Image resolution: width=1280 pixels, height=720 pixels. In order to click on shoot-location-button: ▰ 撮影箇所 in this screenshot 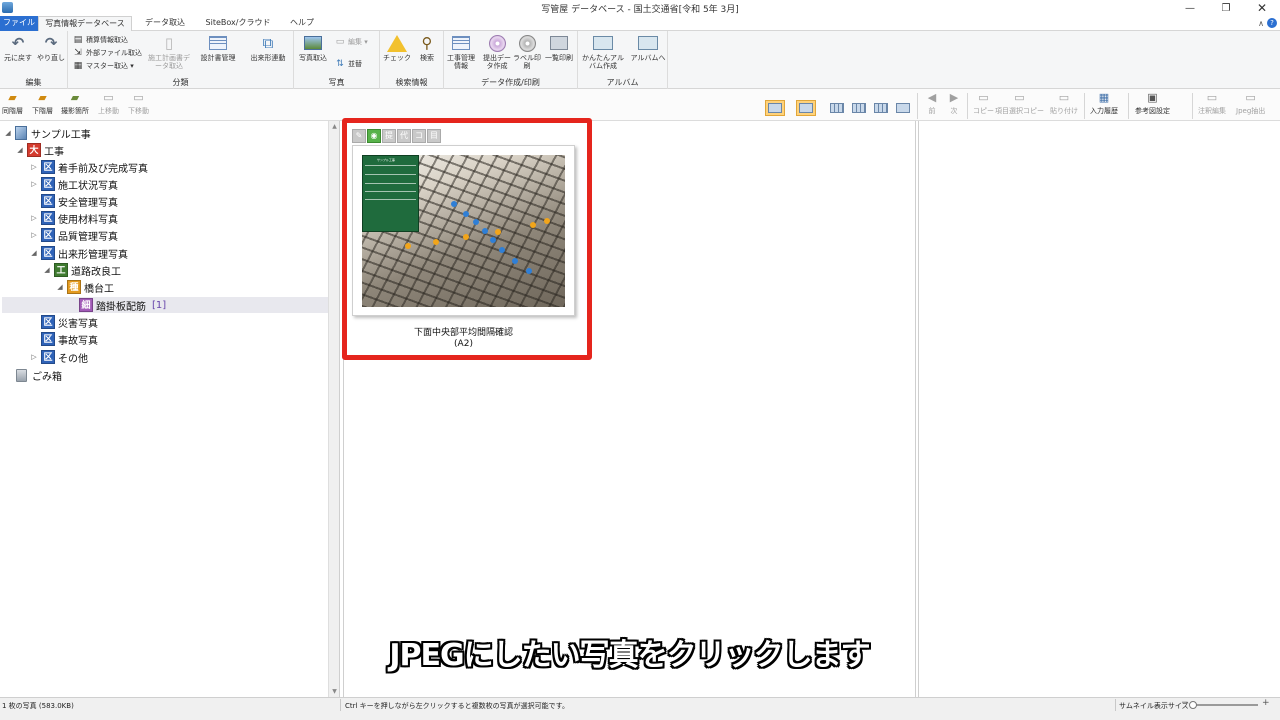, I will do `click(75, 103)`.